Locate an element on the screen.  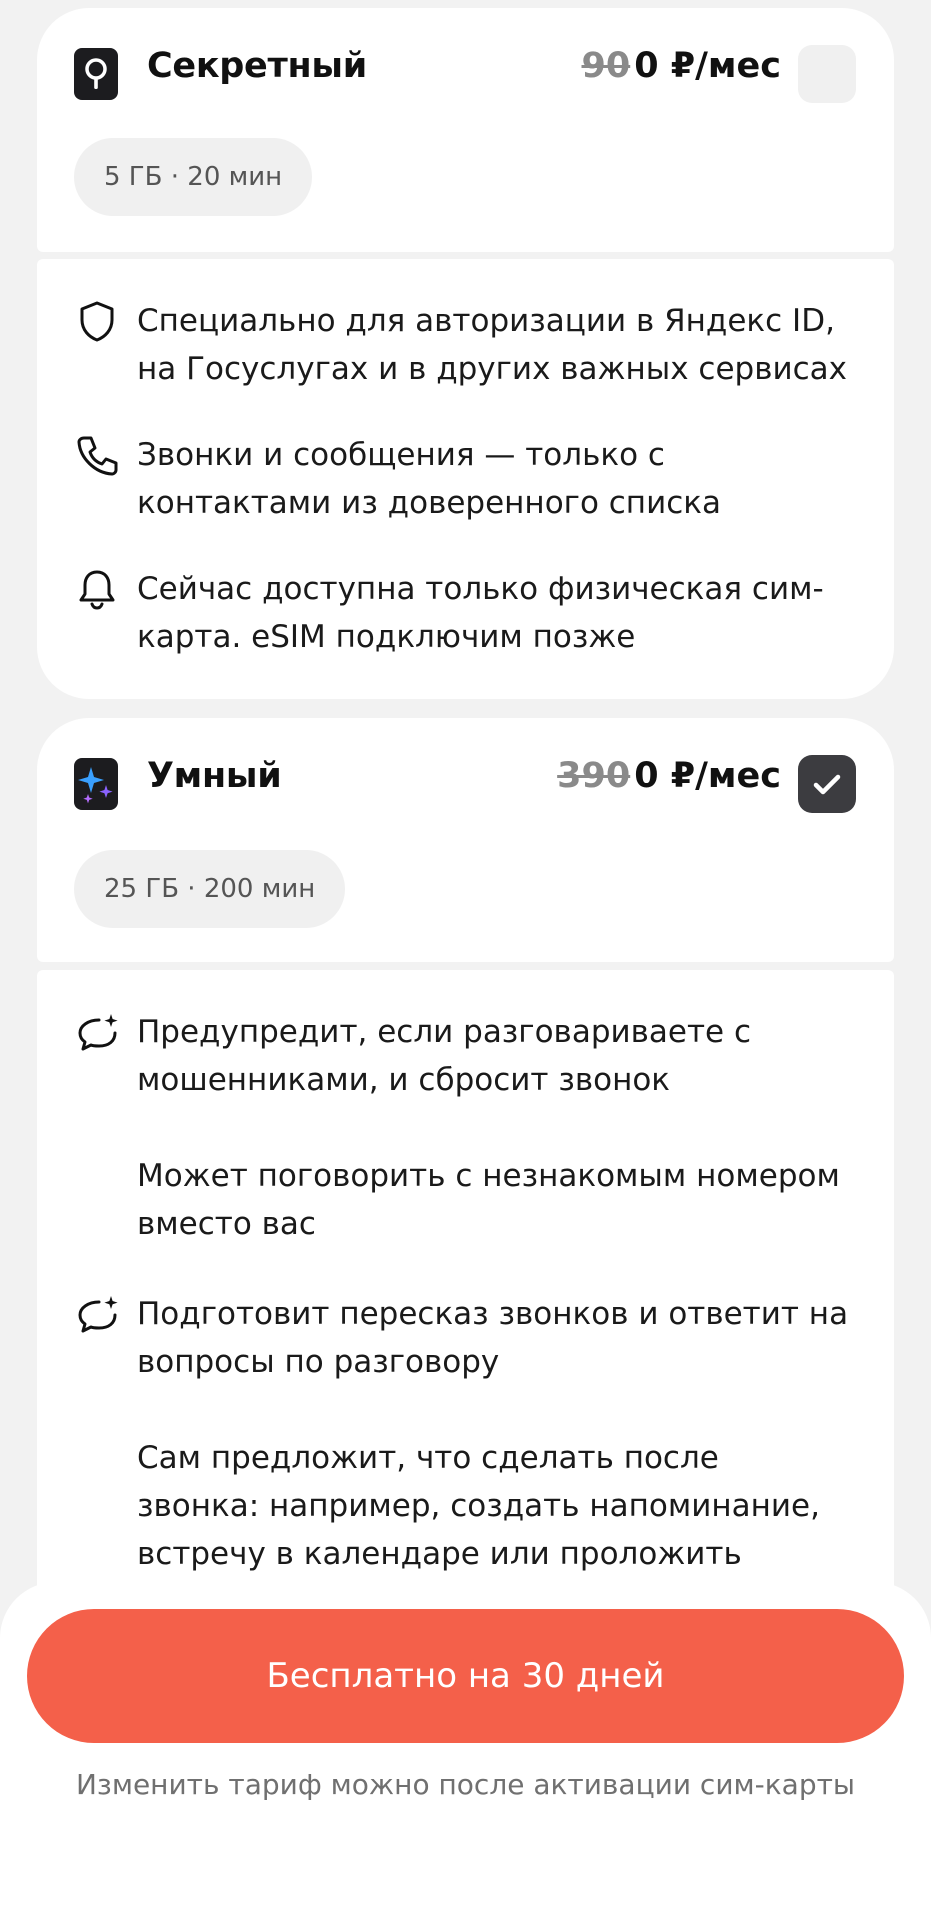
plan-price: 90 0 ₽/мес is located at coordinates (682, 66).